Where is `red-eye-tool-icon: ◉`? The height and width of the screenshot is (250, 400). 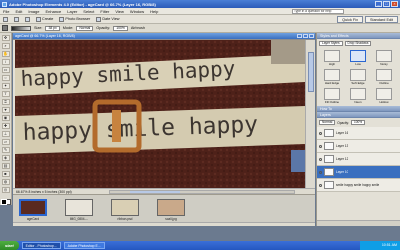 red-eye-tool-icon: ◉ is located at coordinates (5, 118).